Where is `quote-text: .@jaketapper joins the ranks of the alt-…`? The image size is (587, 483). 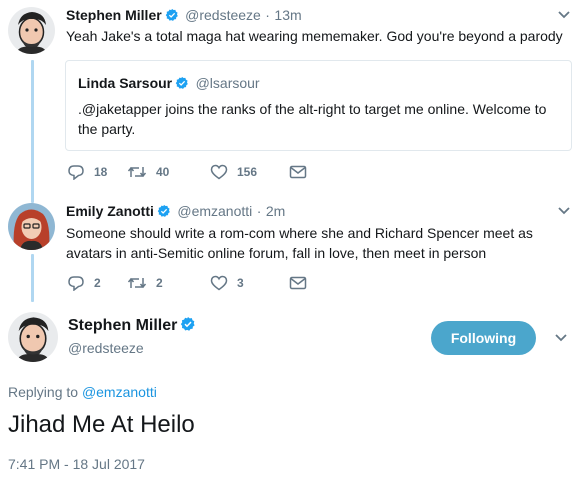
quote-text: .@jaketapper joins the ranks of the alt-… is located at coordinates (312, 119).